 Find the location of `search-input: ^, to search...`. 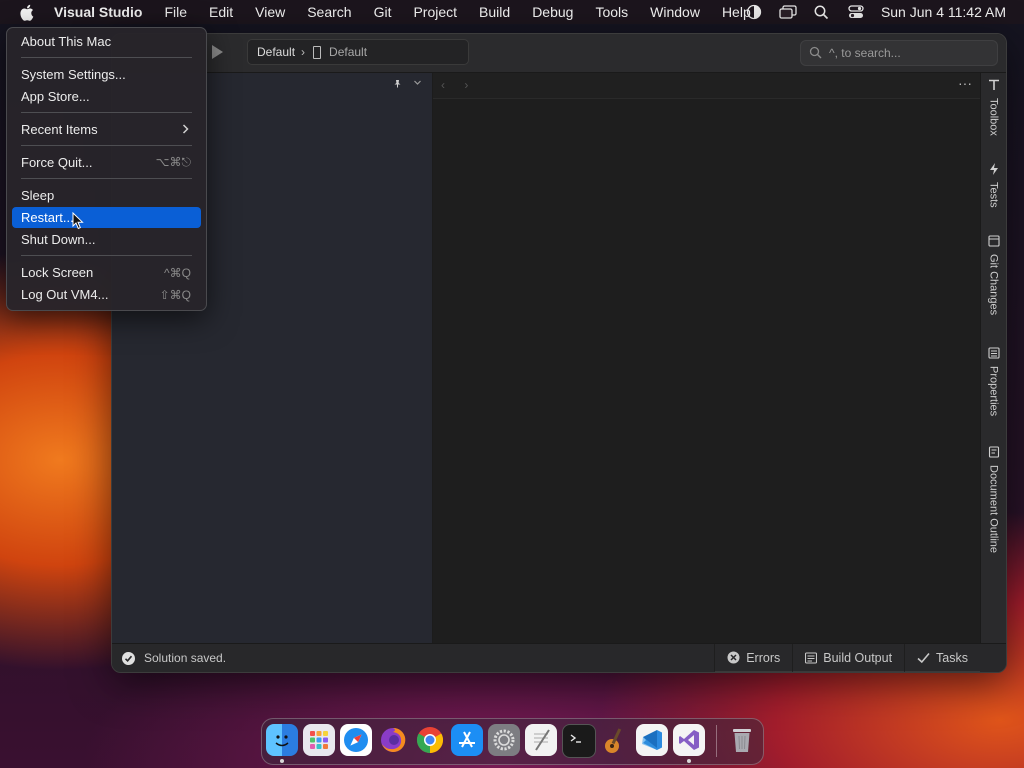

search-input: ^, to search... is located at coordinates (899, 53).